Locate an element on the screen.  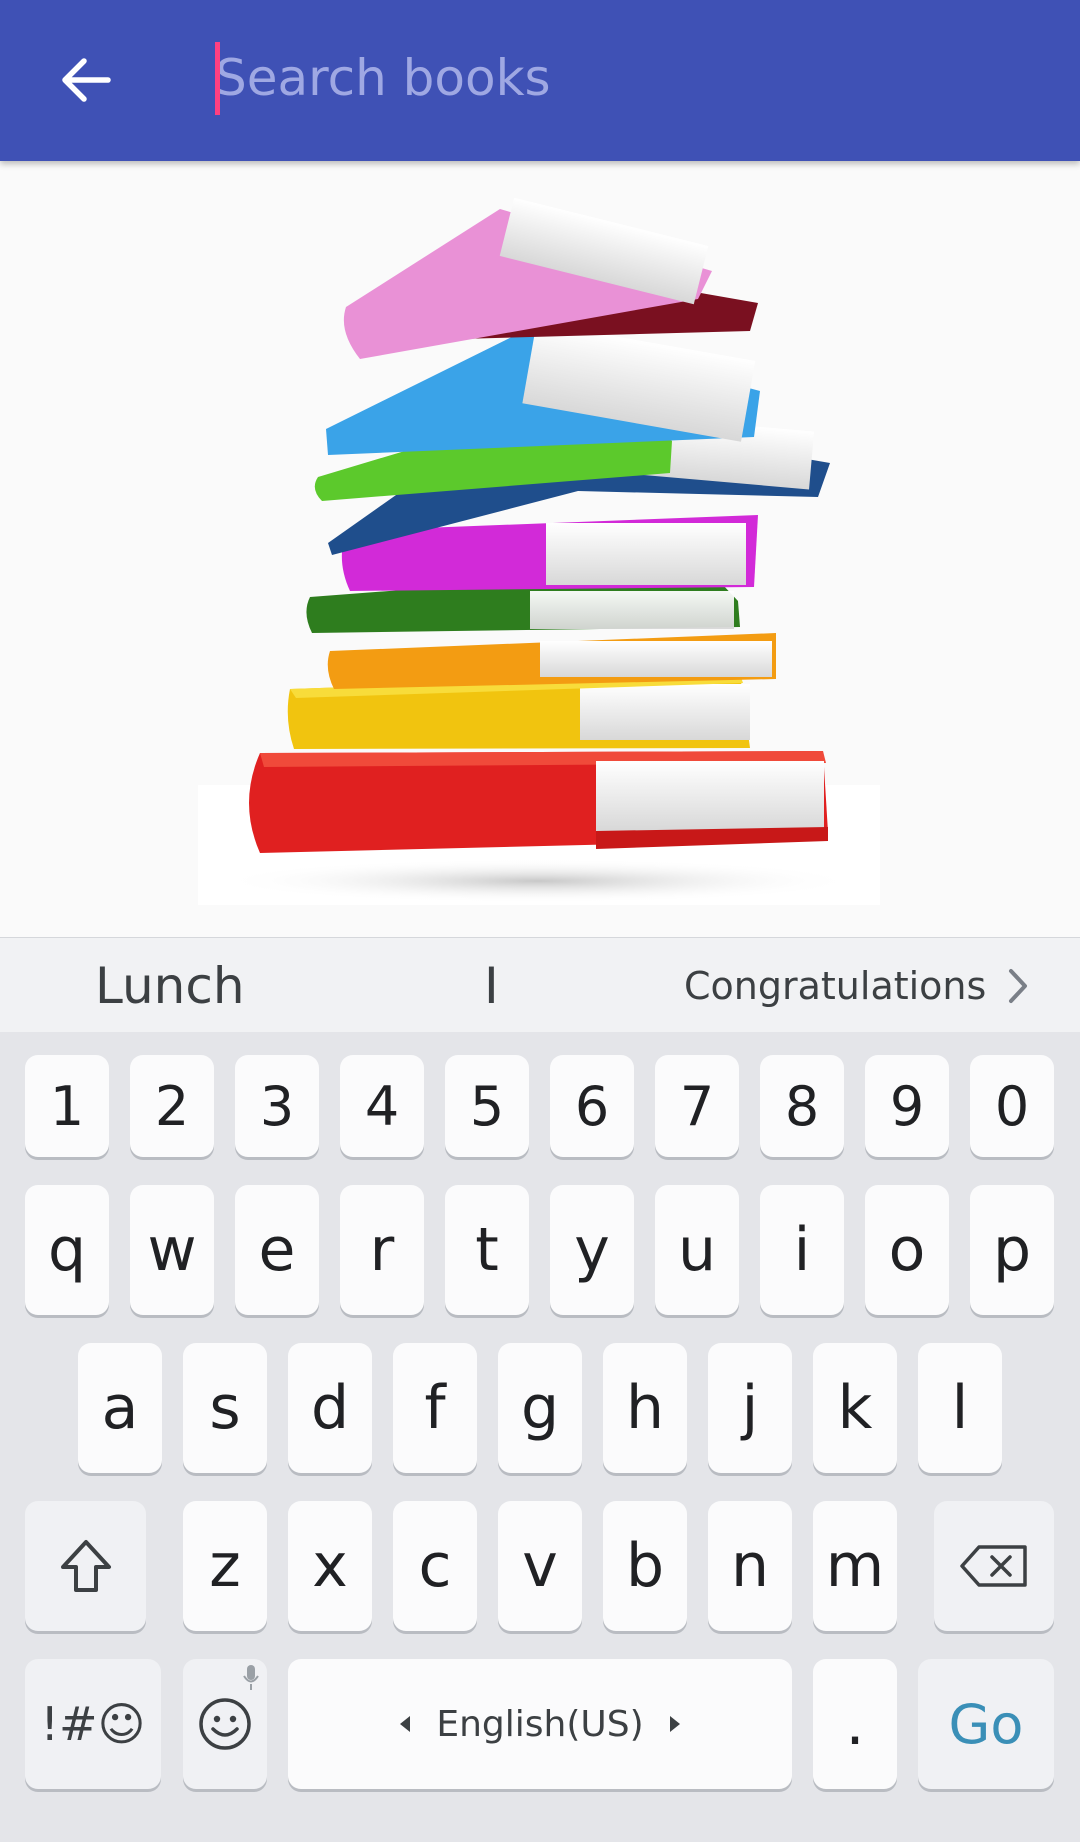
search-input is located at coordinates (615, 78).